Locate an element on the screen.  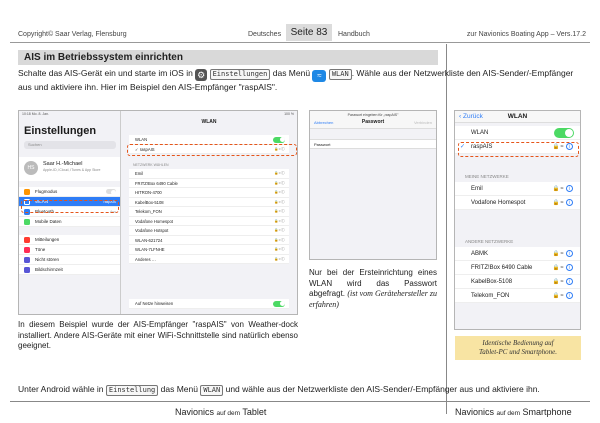
networks-header: NETZWERK WÄHLEN is located at coordinates (151, 165).